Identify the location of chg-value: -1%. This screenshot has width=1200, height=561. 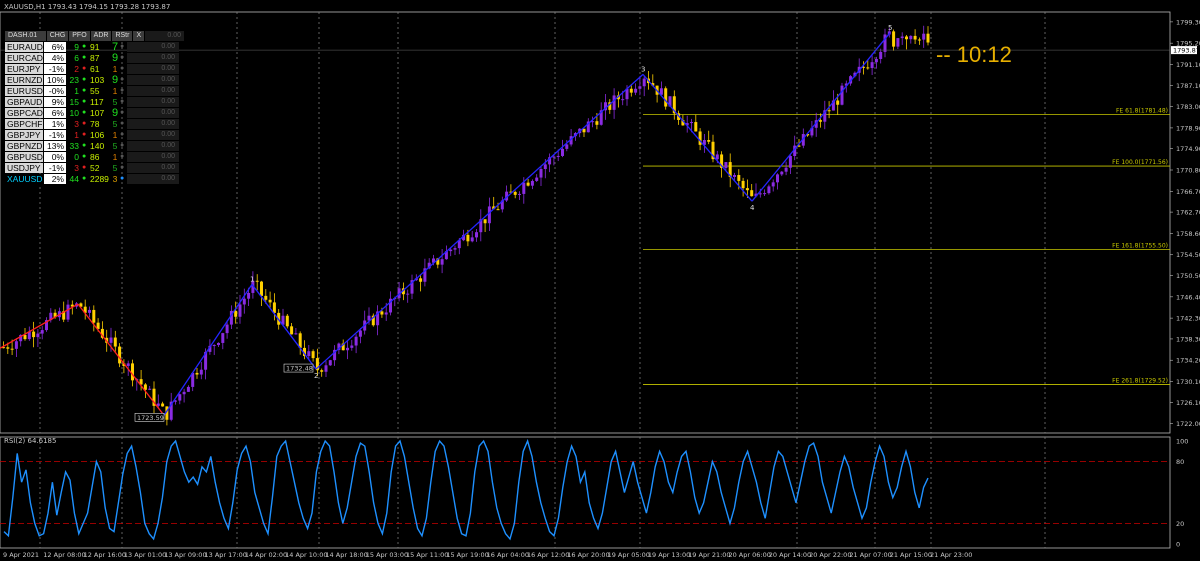
(55, 167).